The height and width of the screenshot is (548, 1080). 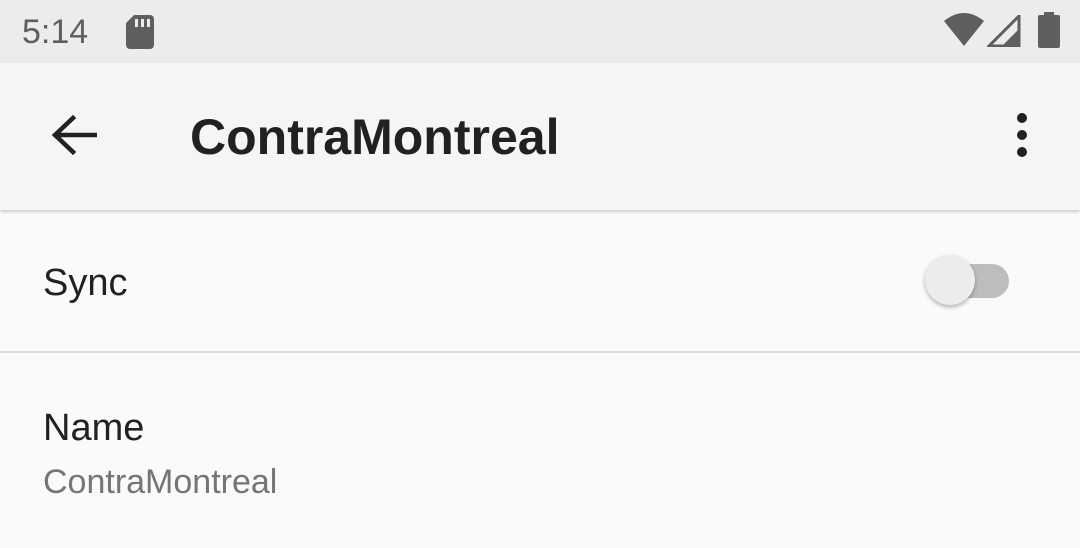 What do you see at coordinates (140, 34) in the screenshot?
I see `sd-card-icon` at bounding box center [140, 34].